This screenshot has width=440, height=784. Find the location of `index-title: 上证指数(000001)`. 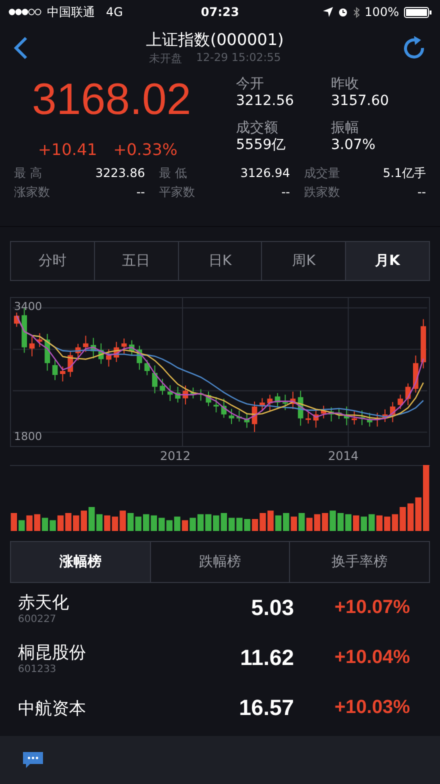

index-title: 上证指数(000001) is located at coordinates (215, 40).